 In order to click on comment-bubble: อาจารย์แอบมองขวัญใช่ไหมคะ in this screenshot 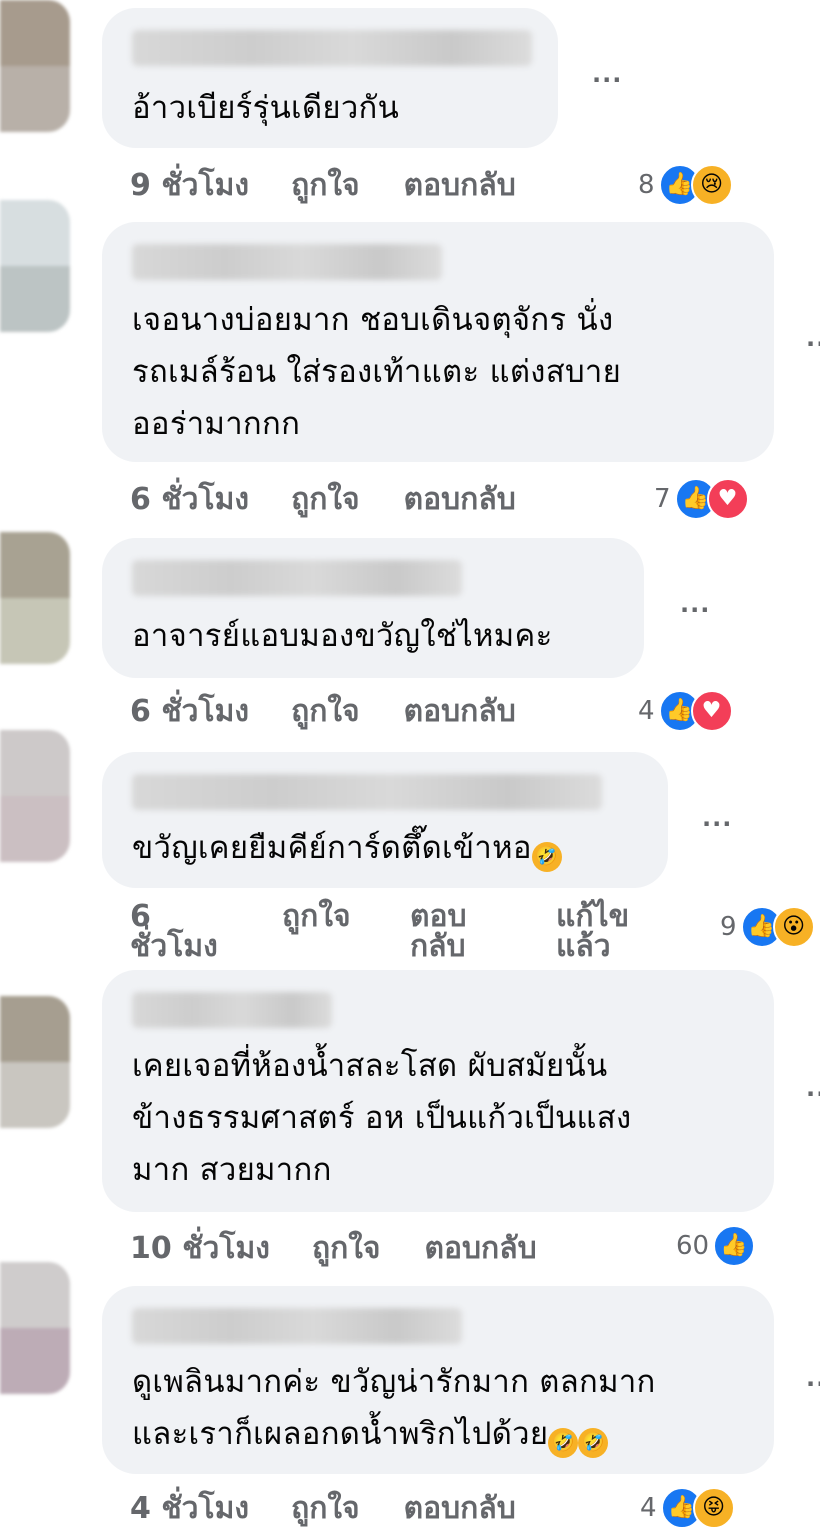, I will do `click(373, 608)`.